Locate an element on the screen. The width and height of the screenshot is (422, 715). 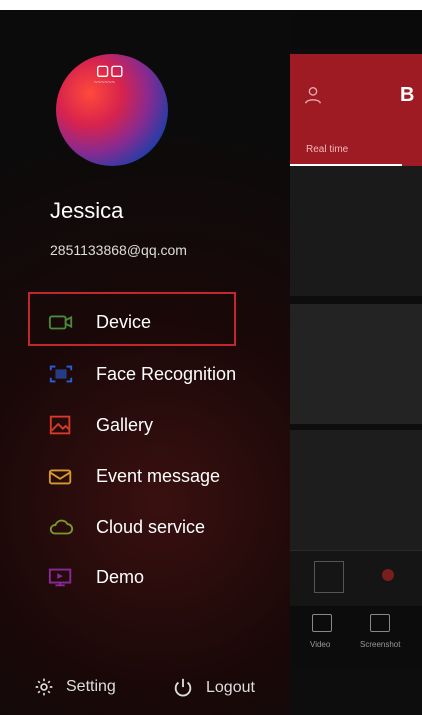
menu-item-event-message: Event message is located at coordinates (134, 476).